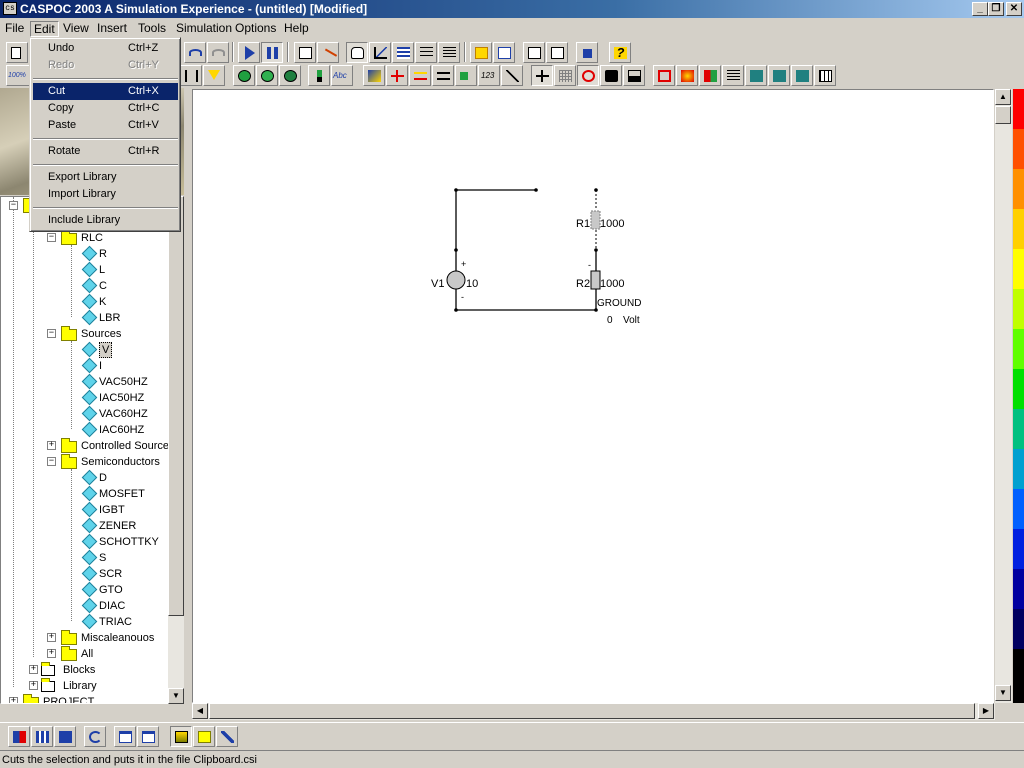  I want to click on properties-button, so click(449, 52).